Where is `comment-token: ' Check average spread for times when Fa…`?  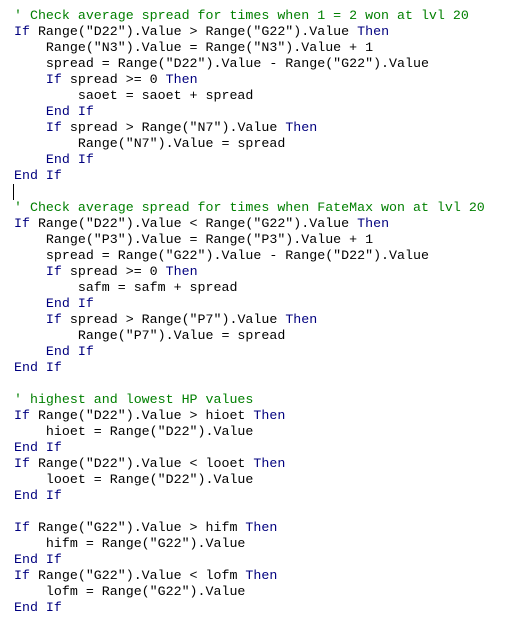 comment-token: ' Check average spread for times when Fa… is located at coordinates (249, 207).